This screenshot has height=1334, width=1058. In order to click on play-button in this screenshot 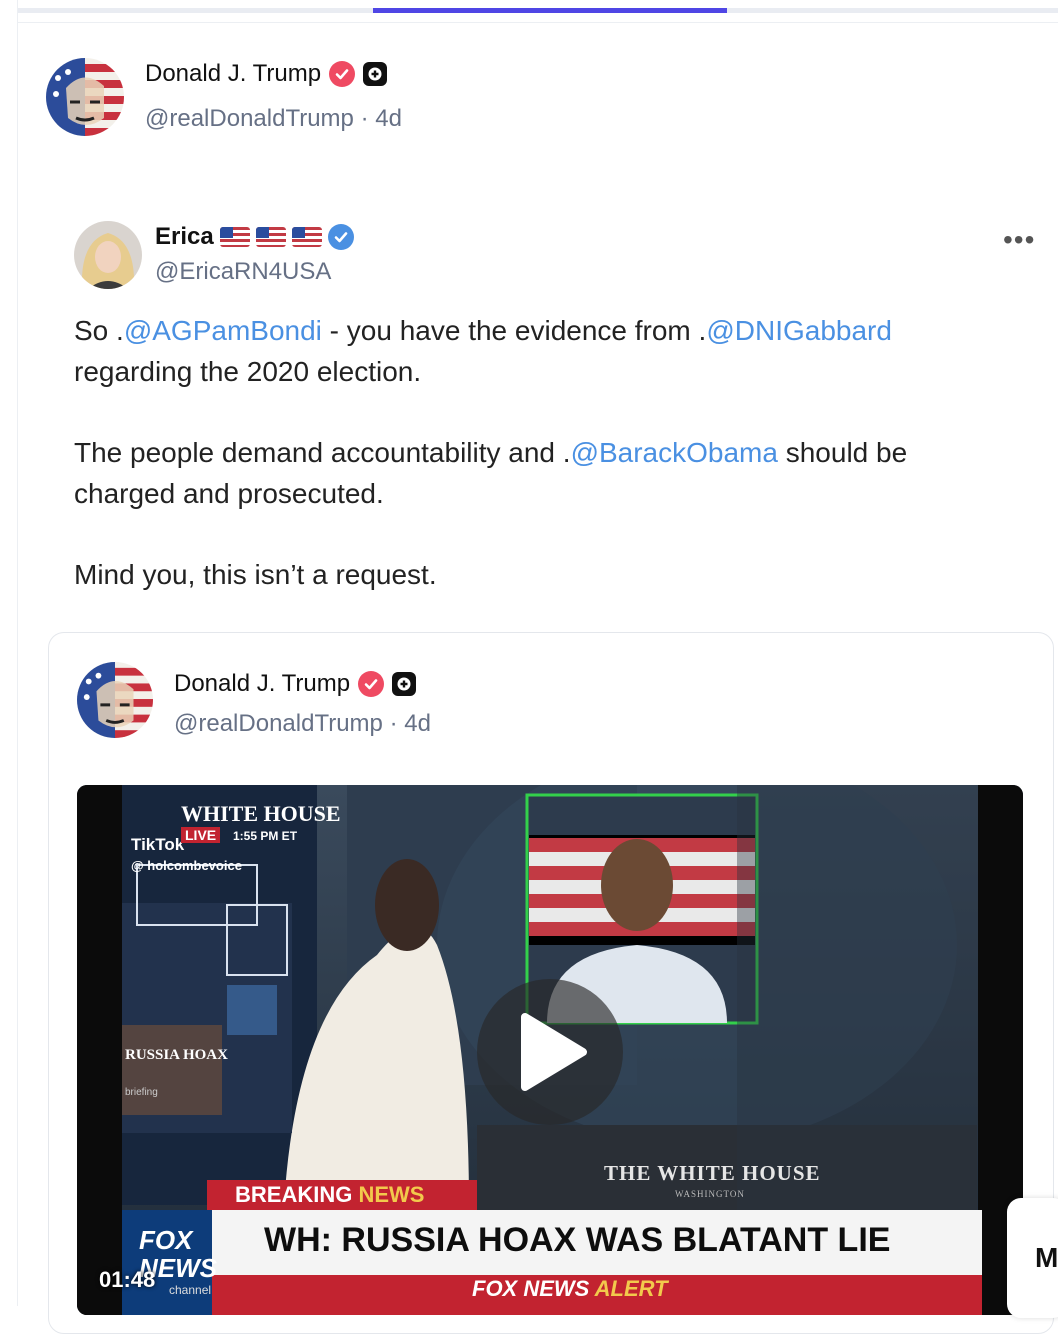, I will do `click(550, 1052)`.